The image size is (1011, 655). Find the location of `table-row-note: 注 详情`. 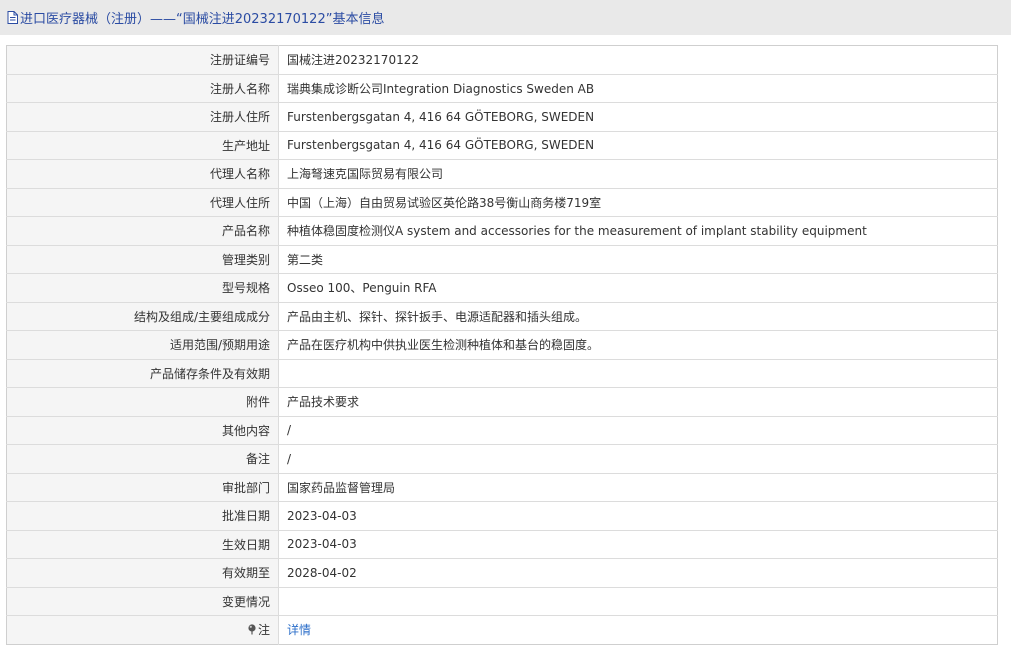

table-row-note: 注 详情 is located at coordinates (502, 630).